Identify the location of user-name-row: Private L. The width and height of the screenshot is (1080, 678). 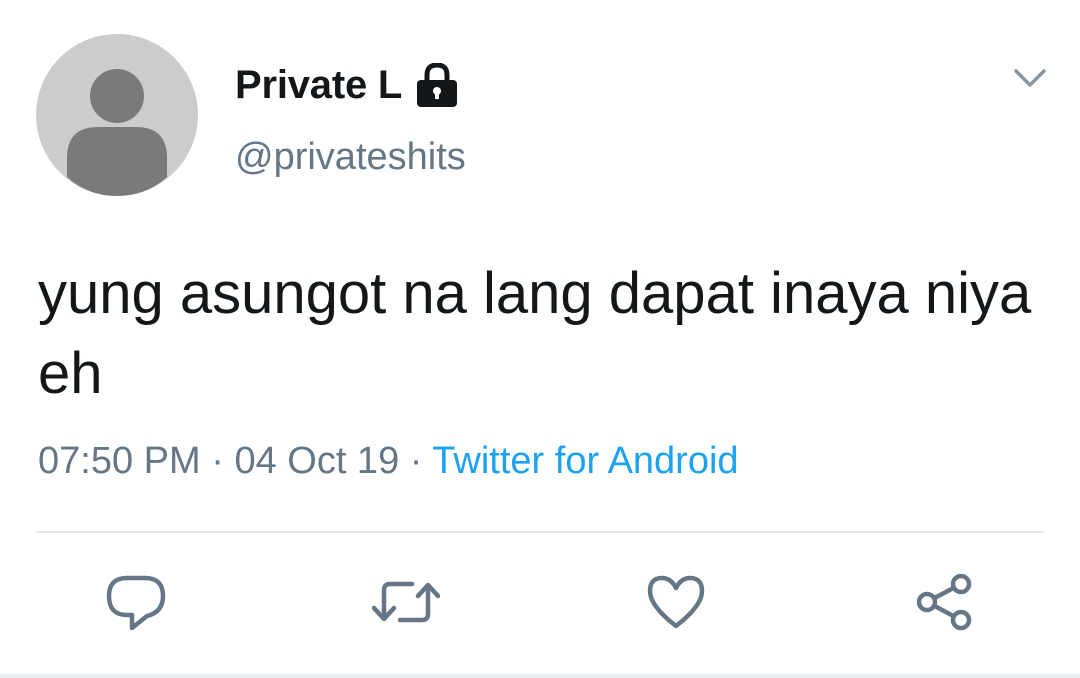
(346, 85).